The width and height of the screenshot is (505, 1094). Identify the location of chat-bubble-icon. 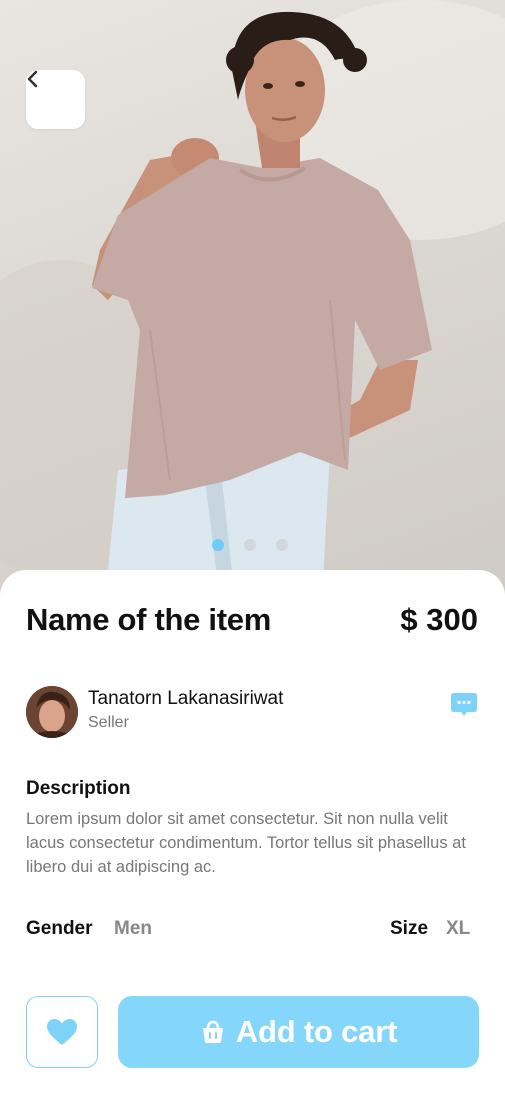
(464, 704).